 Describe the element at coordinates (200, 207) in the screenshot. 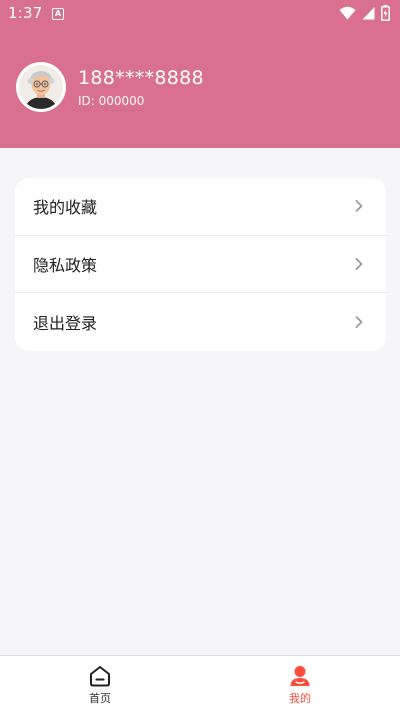

I see `menu-item-favorites: 我的收藏` at that location.